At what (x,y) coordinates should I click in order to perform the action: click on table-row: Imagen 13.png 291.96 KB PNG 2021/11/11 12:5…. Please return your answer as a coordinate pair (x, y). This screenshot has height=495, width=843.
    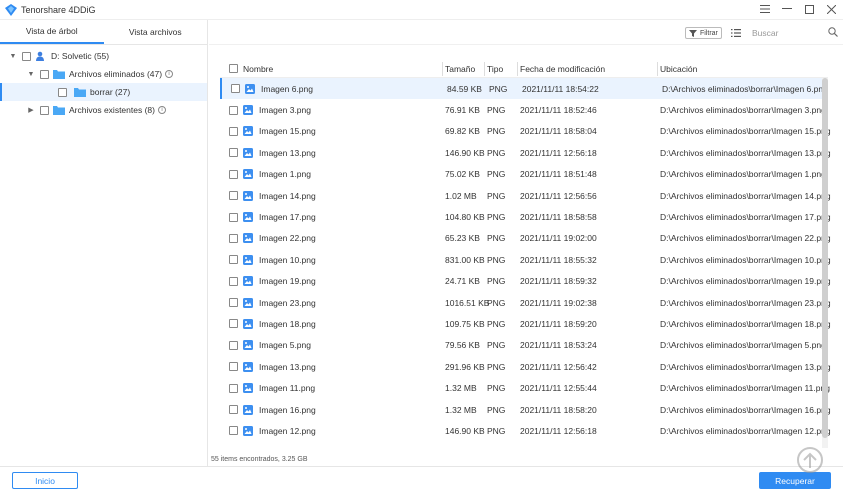
    Looking at the image, I should click on (525, 366).